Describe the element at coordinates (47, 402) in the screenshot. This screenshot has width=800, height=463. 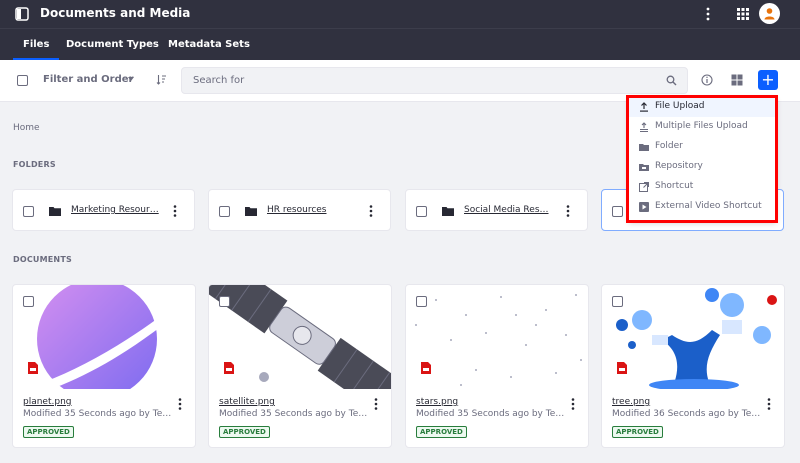
I see `document-name: planet.png` at that location.